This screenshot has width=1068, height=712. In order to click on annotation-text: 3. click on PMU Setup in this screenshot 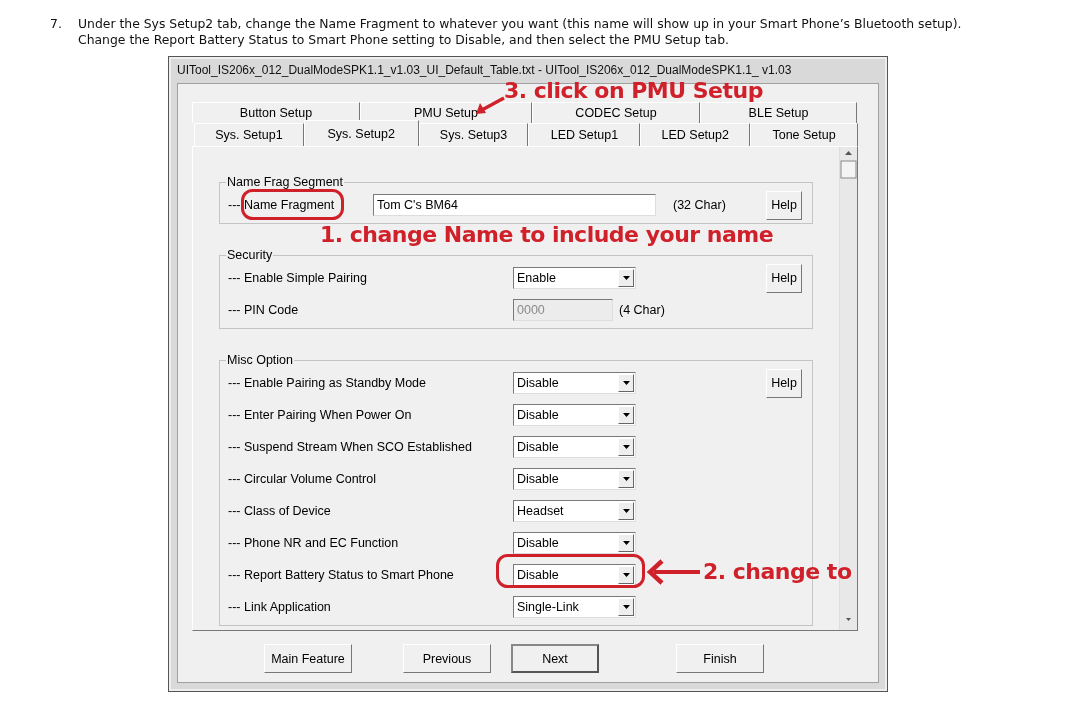, I will do `click(633, 90)`.